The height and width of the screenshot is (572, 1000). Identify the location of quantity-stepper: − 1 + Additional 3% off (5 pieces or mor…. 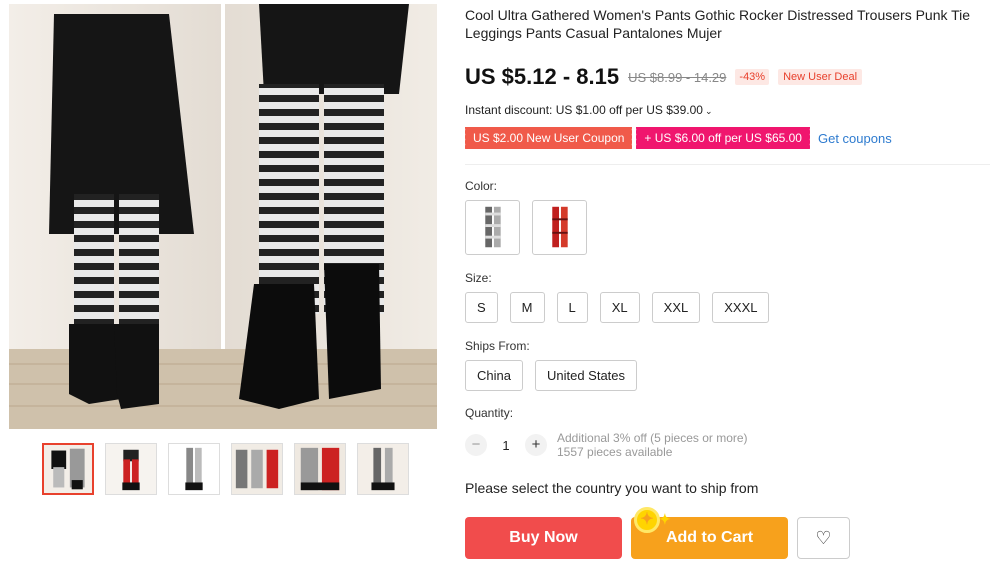
(606, 445).